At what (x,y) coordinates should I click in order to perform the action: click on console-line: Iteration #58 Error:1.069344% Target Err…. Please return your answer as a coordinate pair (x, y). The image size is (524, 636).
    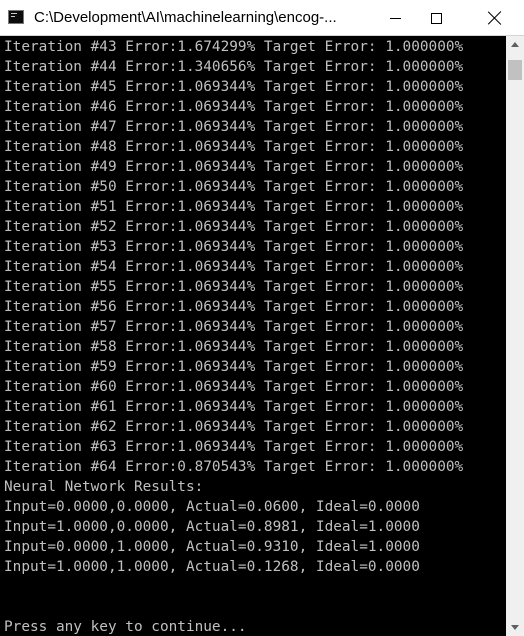
    Looking at the image, I should click on (234, 347).